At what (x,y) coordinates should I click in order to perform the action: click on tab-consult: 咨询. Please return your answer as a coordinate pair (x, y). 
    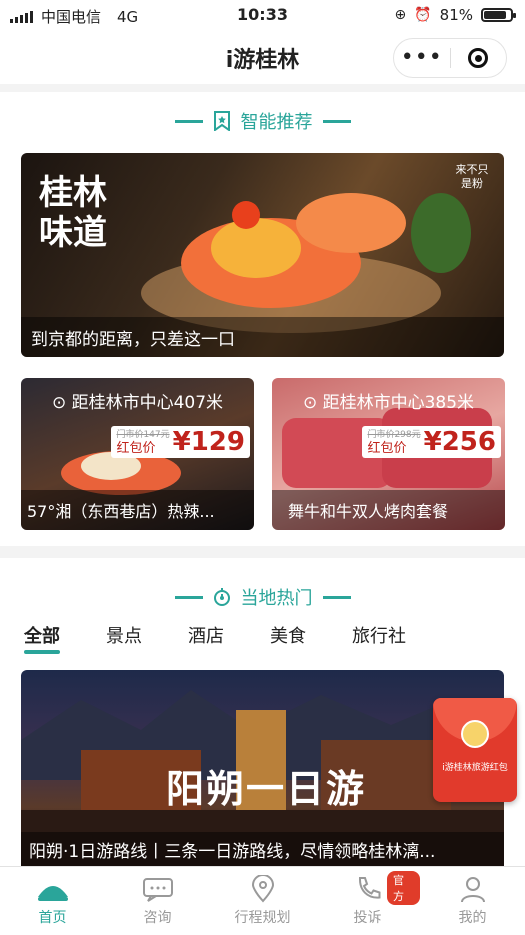
    Looking at the image, I should click on (157, 901).